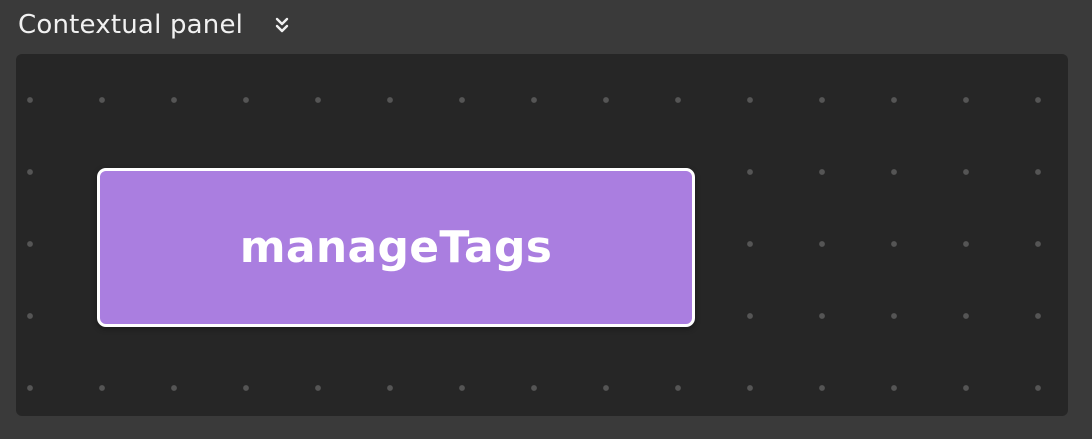 The height and width of the screenshot is (439, 1092). I want to click on node-label: manageTags, so click(396, 247).